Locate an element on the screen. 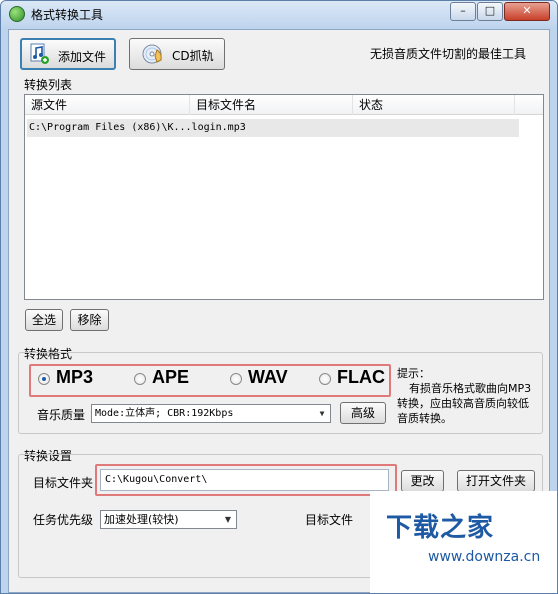 The height and width of the screenshot is (594, 558). watermark: 下载之家 www.downza.cn is located at coordinates (463, 542).